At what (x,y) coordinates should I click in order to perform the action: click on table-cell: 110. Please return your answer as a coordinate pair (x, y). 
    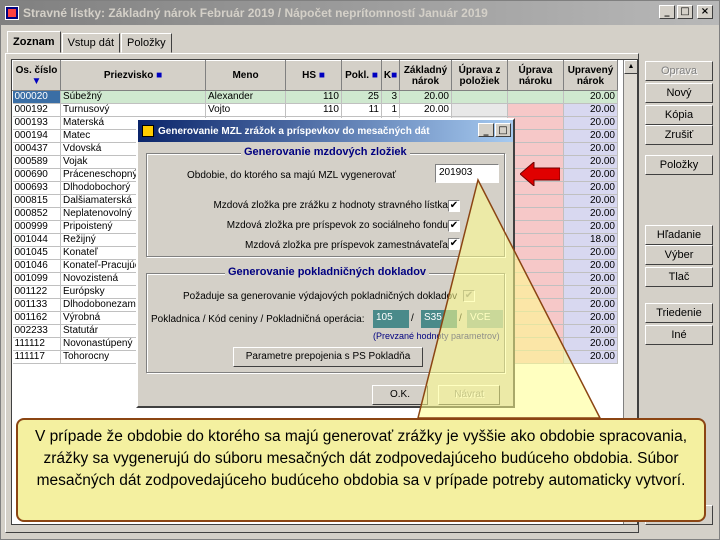
    Looking at the image, I should click on (313, 97).